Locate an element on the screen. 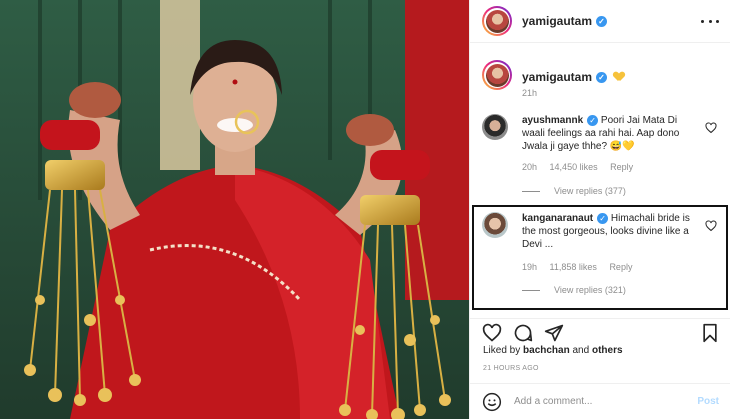 The height and width of the screenshot is (419, 730). comment-icon is located at coordinates (523, 333).